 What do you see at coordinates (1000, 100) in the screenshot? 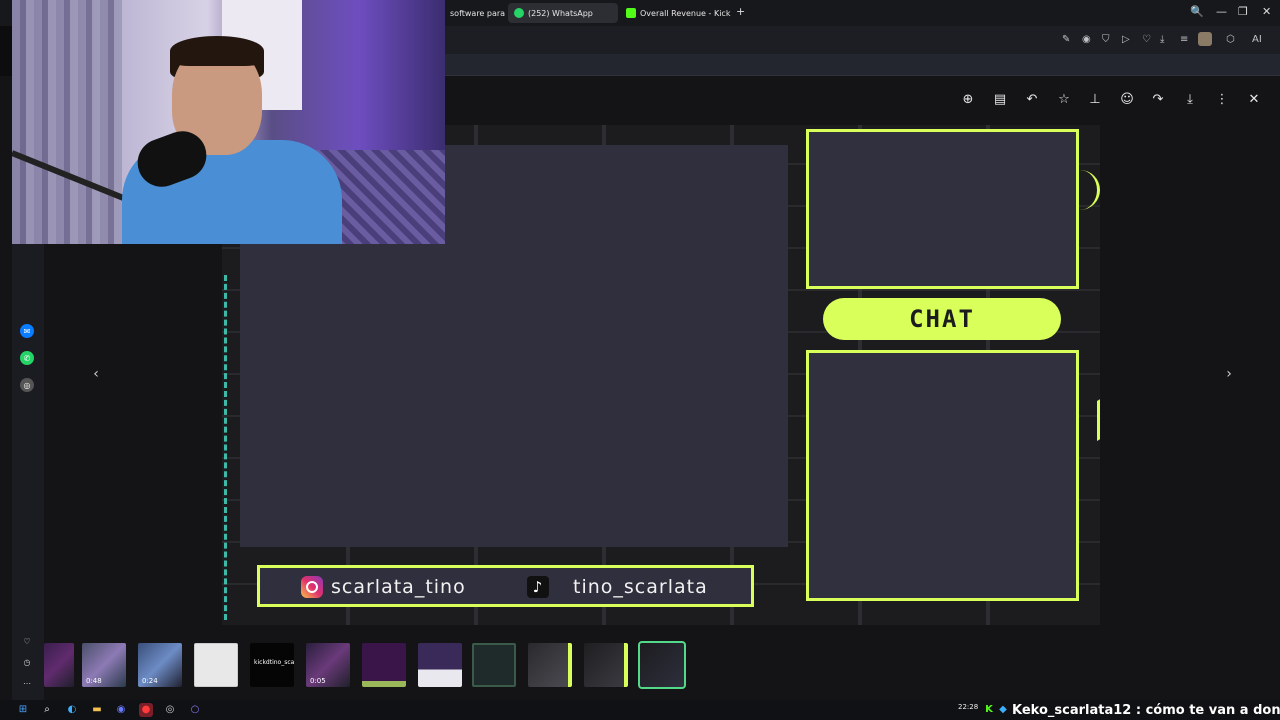
I see `gallery-icon: ▤` at bounding box center [1000, 100].